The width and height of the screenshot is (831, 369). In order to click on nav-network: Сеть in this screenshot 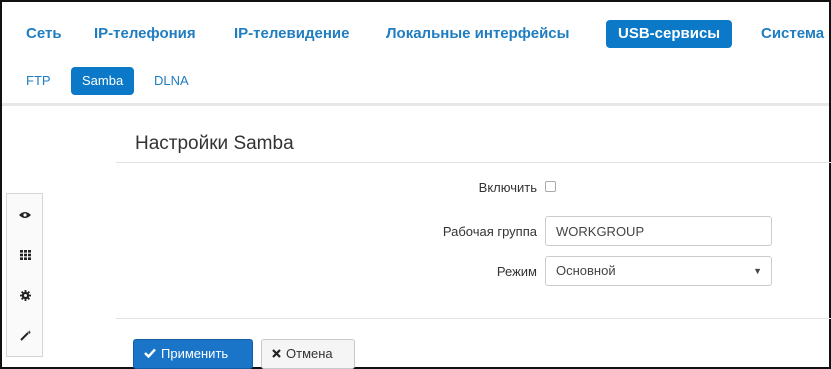, I will do `click(44, 34)`.